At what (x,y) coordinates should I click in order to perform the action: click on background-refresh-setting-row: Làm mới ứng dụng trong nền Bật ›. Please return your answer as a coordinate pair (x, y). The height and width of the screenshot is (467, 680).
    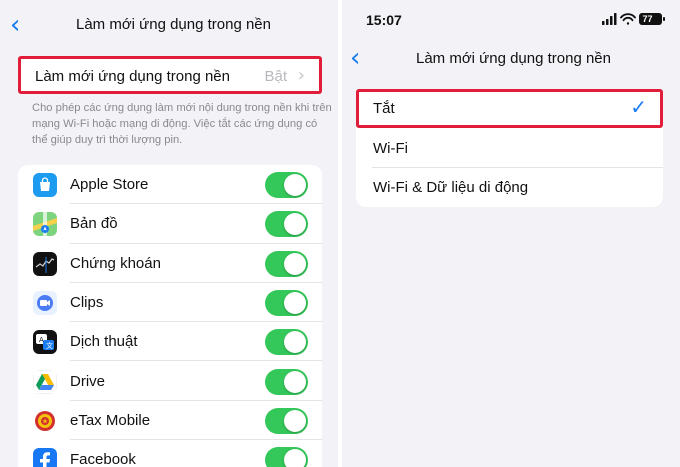
    Looking at the image, I should click on (170, 75).